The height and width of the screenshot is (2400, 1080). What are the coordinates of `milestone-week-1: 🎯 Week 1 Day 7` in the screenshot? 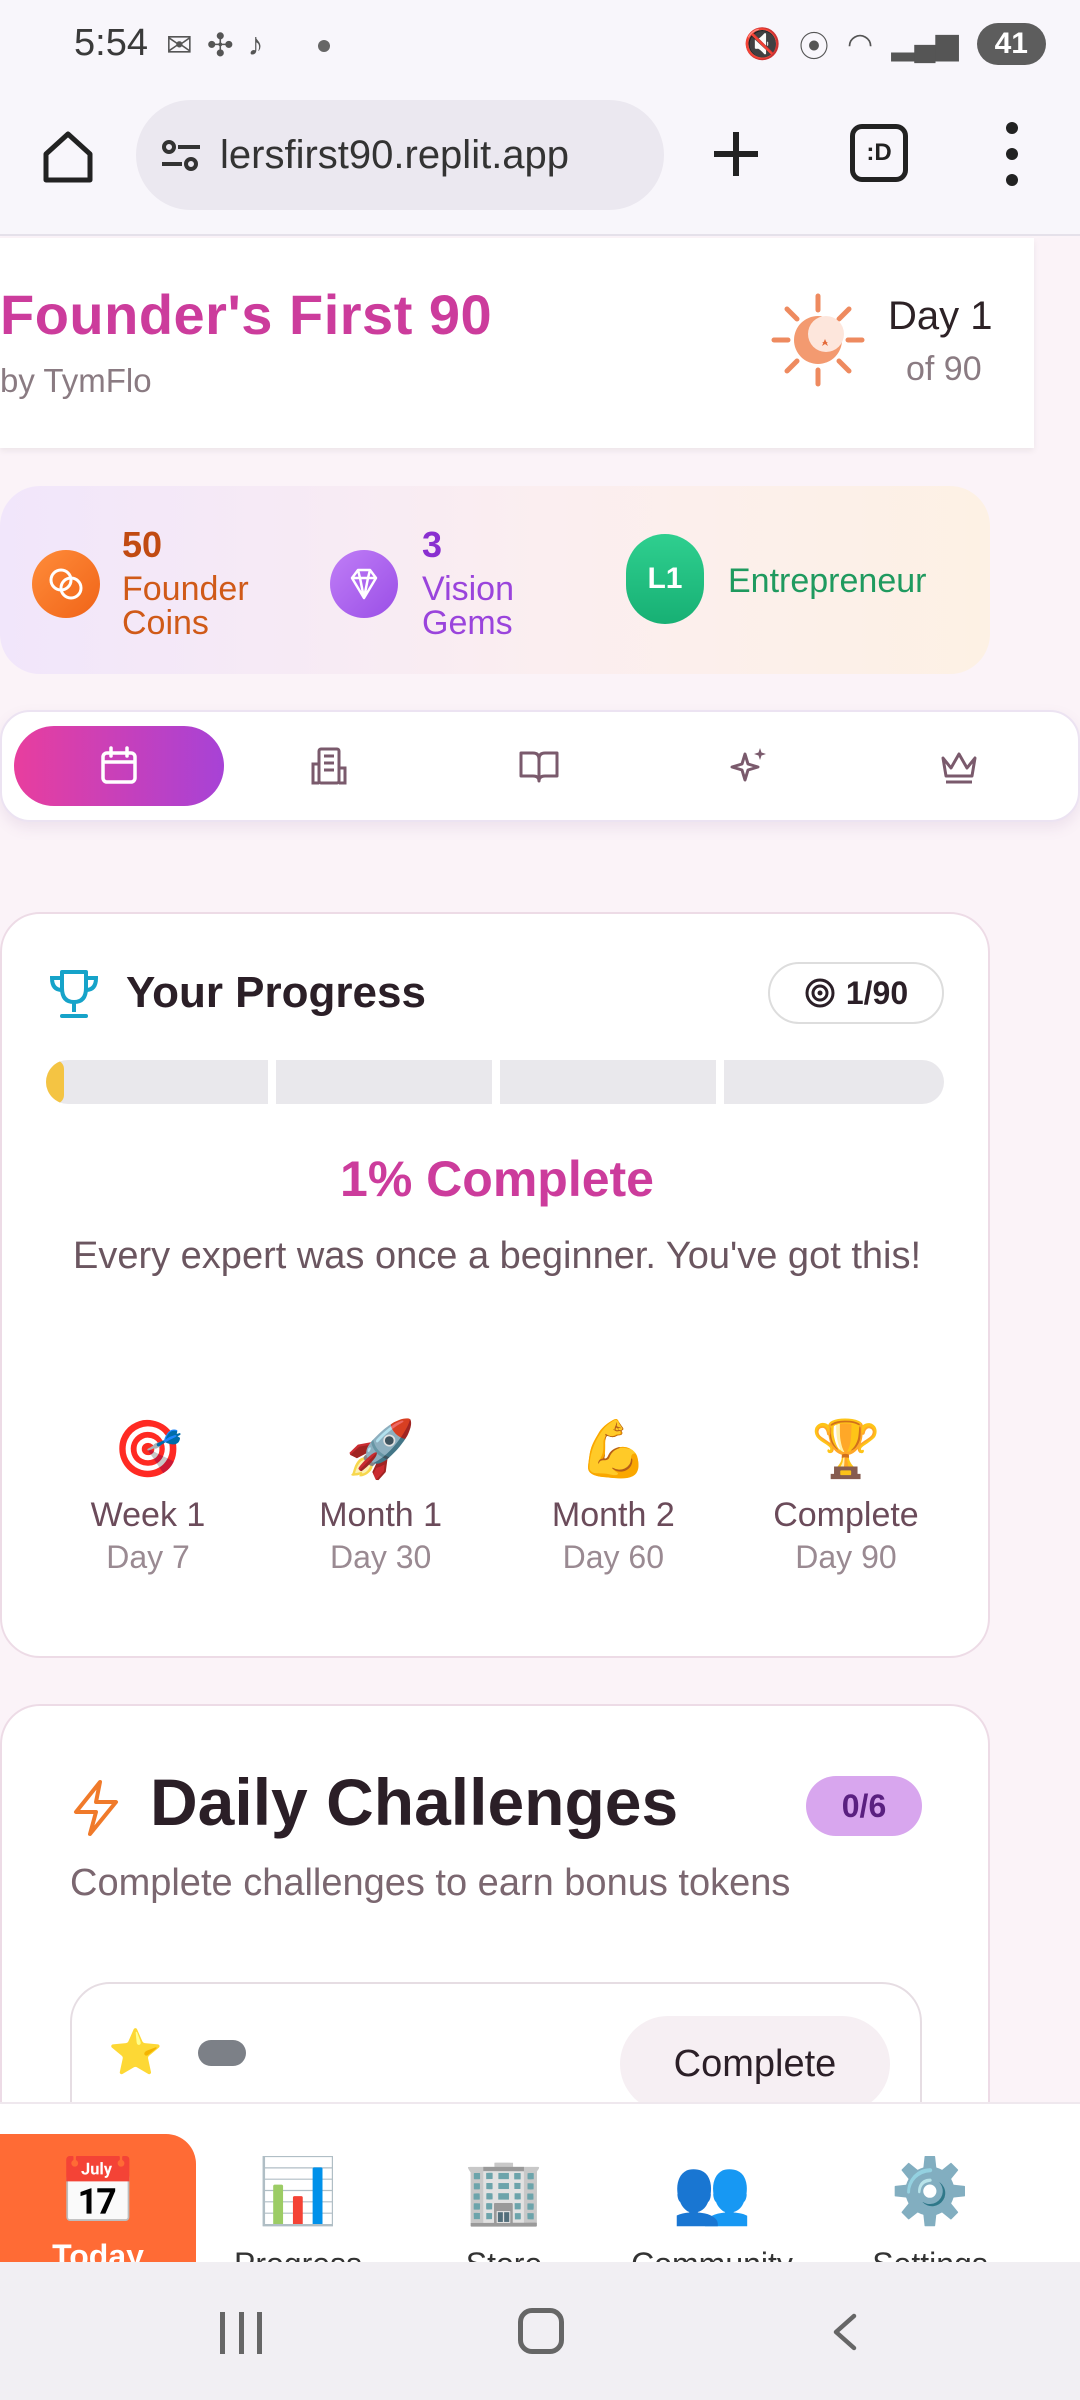 It's located at (148, 1514).